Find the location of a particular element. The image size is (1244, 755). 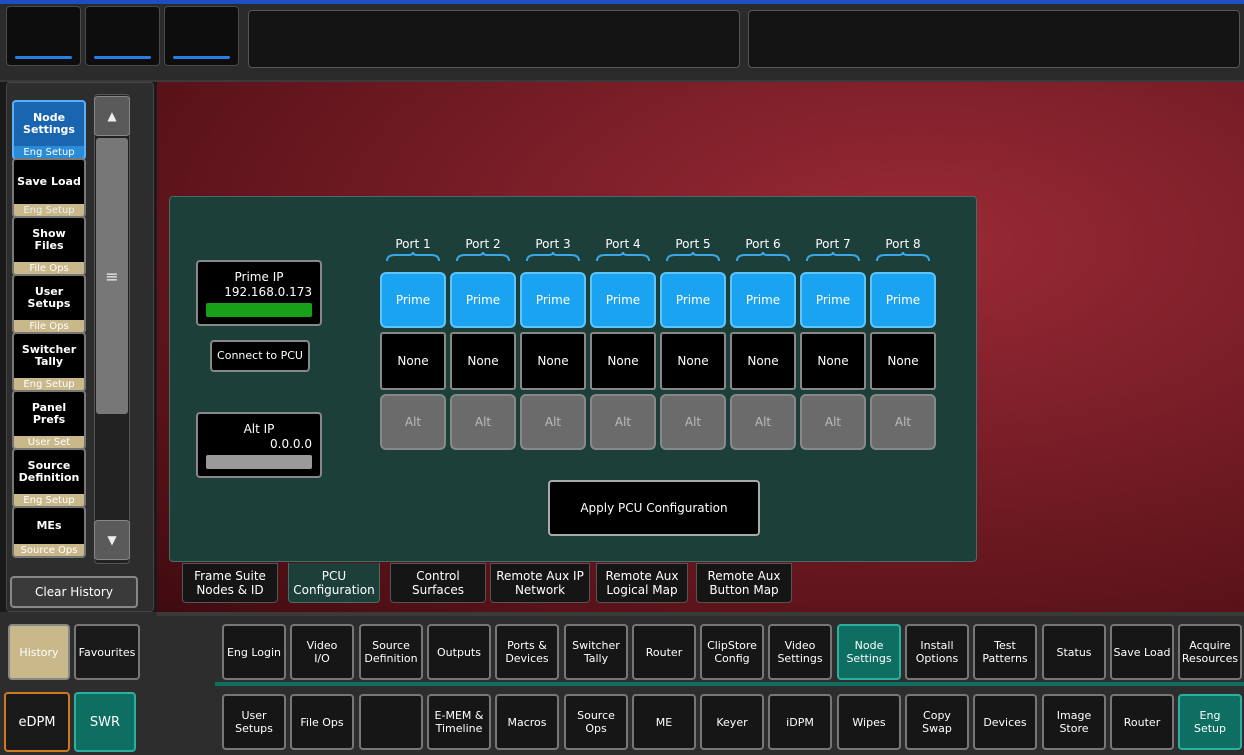

sidebar-item-mes: MEs Source Ops is located at coordinates (49, 532).